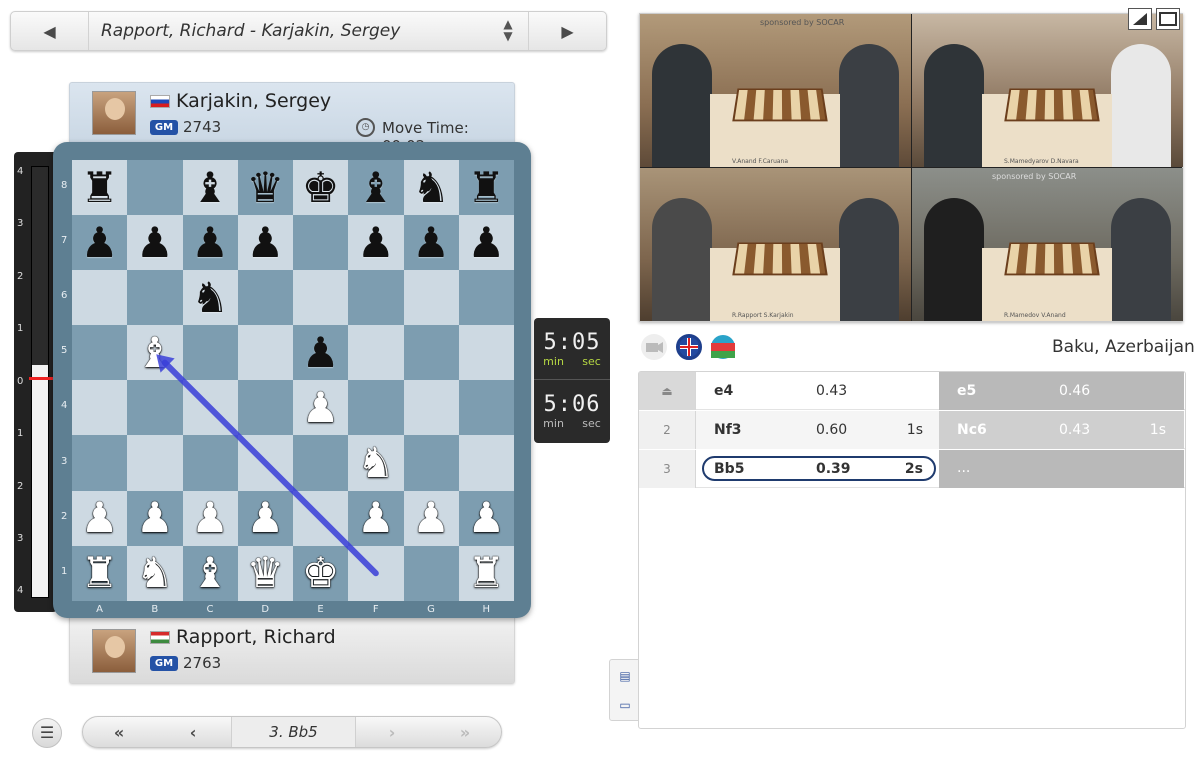  I want to click on square-a4, so click(100, 408).